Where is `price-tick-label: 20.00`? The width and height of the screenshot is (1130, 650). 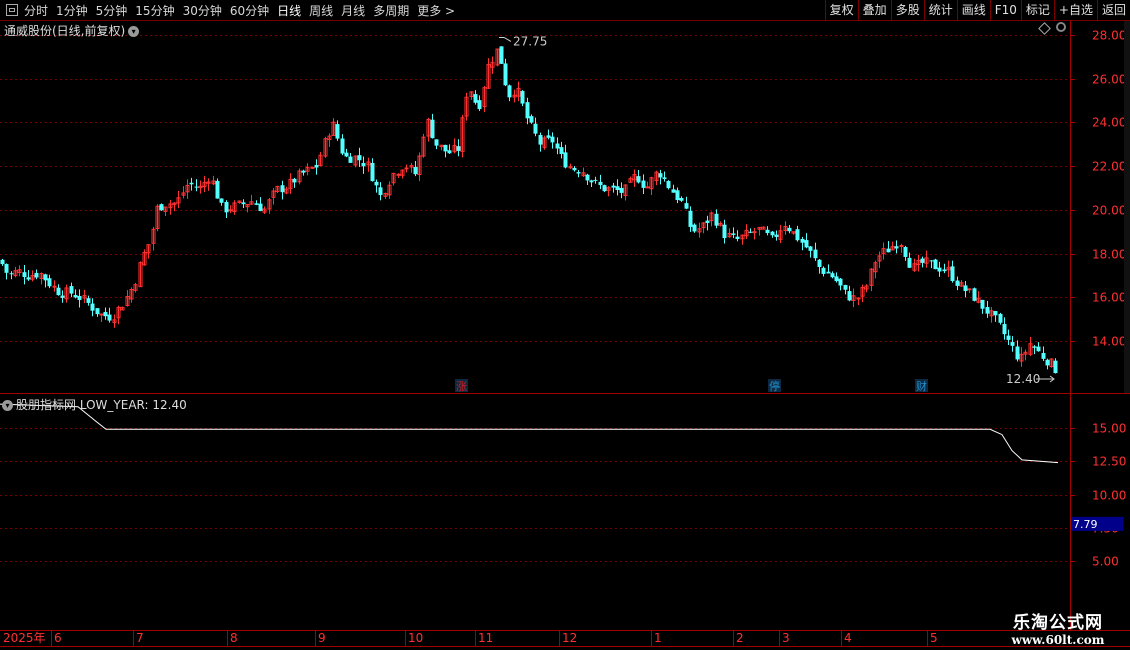 price-tick-label: 20.00 is located at coordinates (1109, 211).